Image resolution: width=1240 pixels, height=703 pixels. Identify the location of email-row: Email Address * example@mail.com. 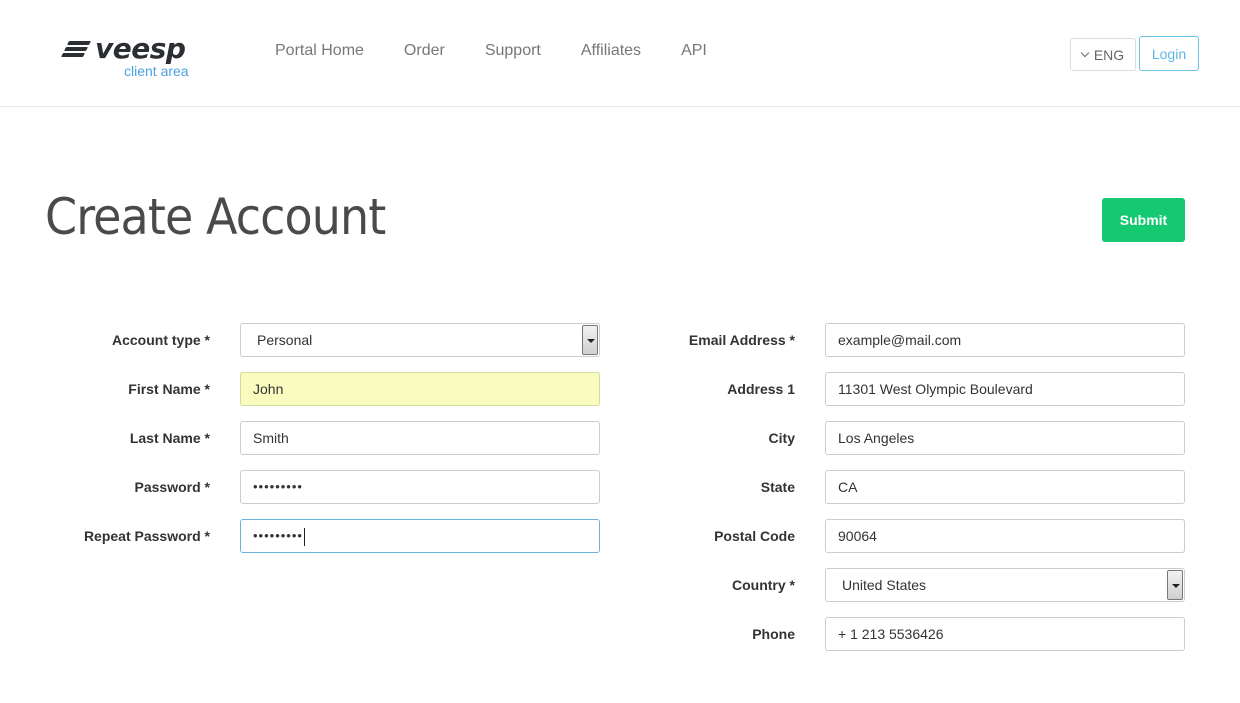
(600, 340).